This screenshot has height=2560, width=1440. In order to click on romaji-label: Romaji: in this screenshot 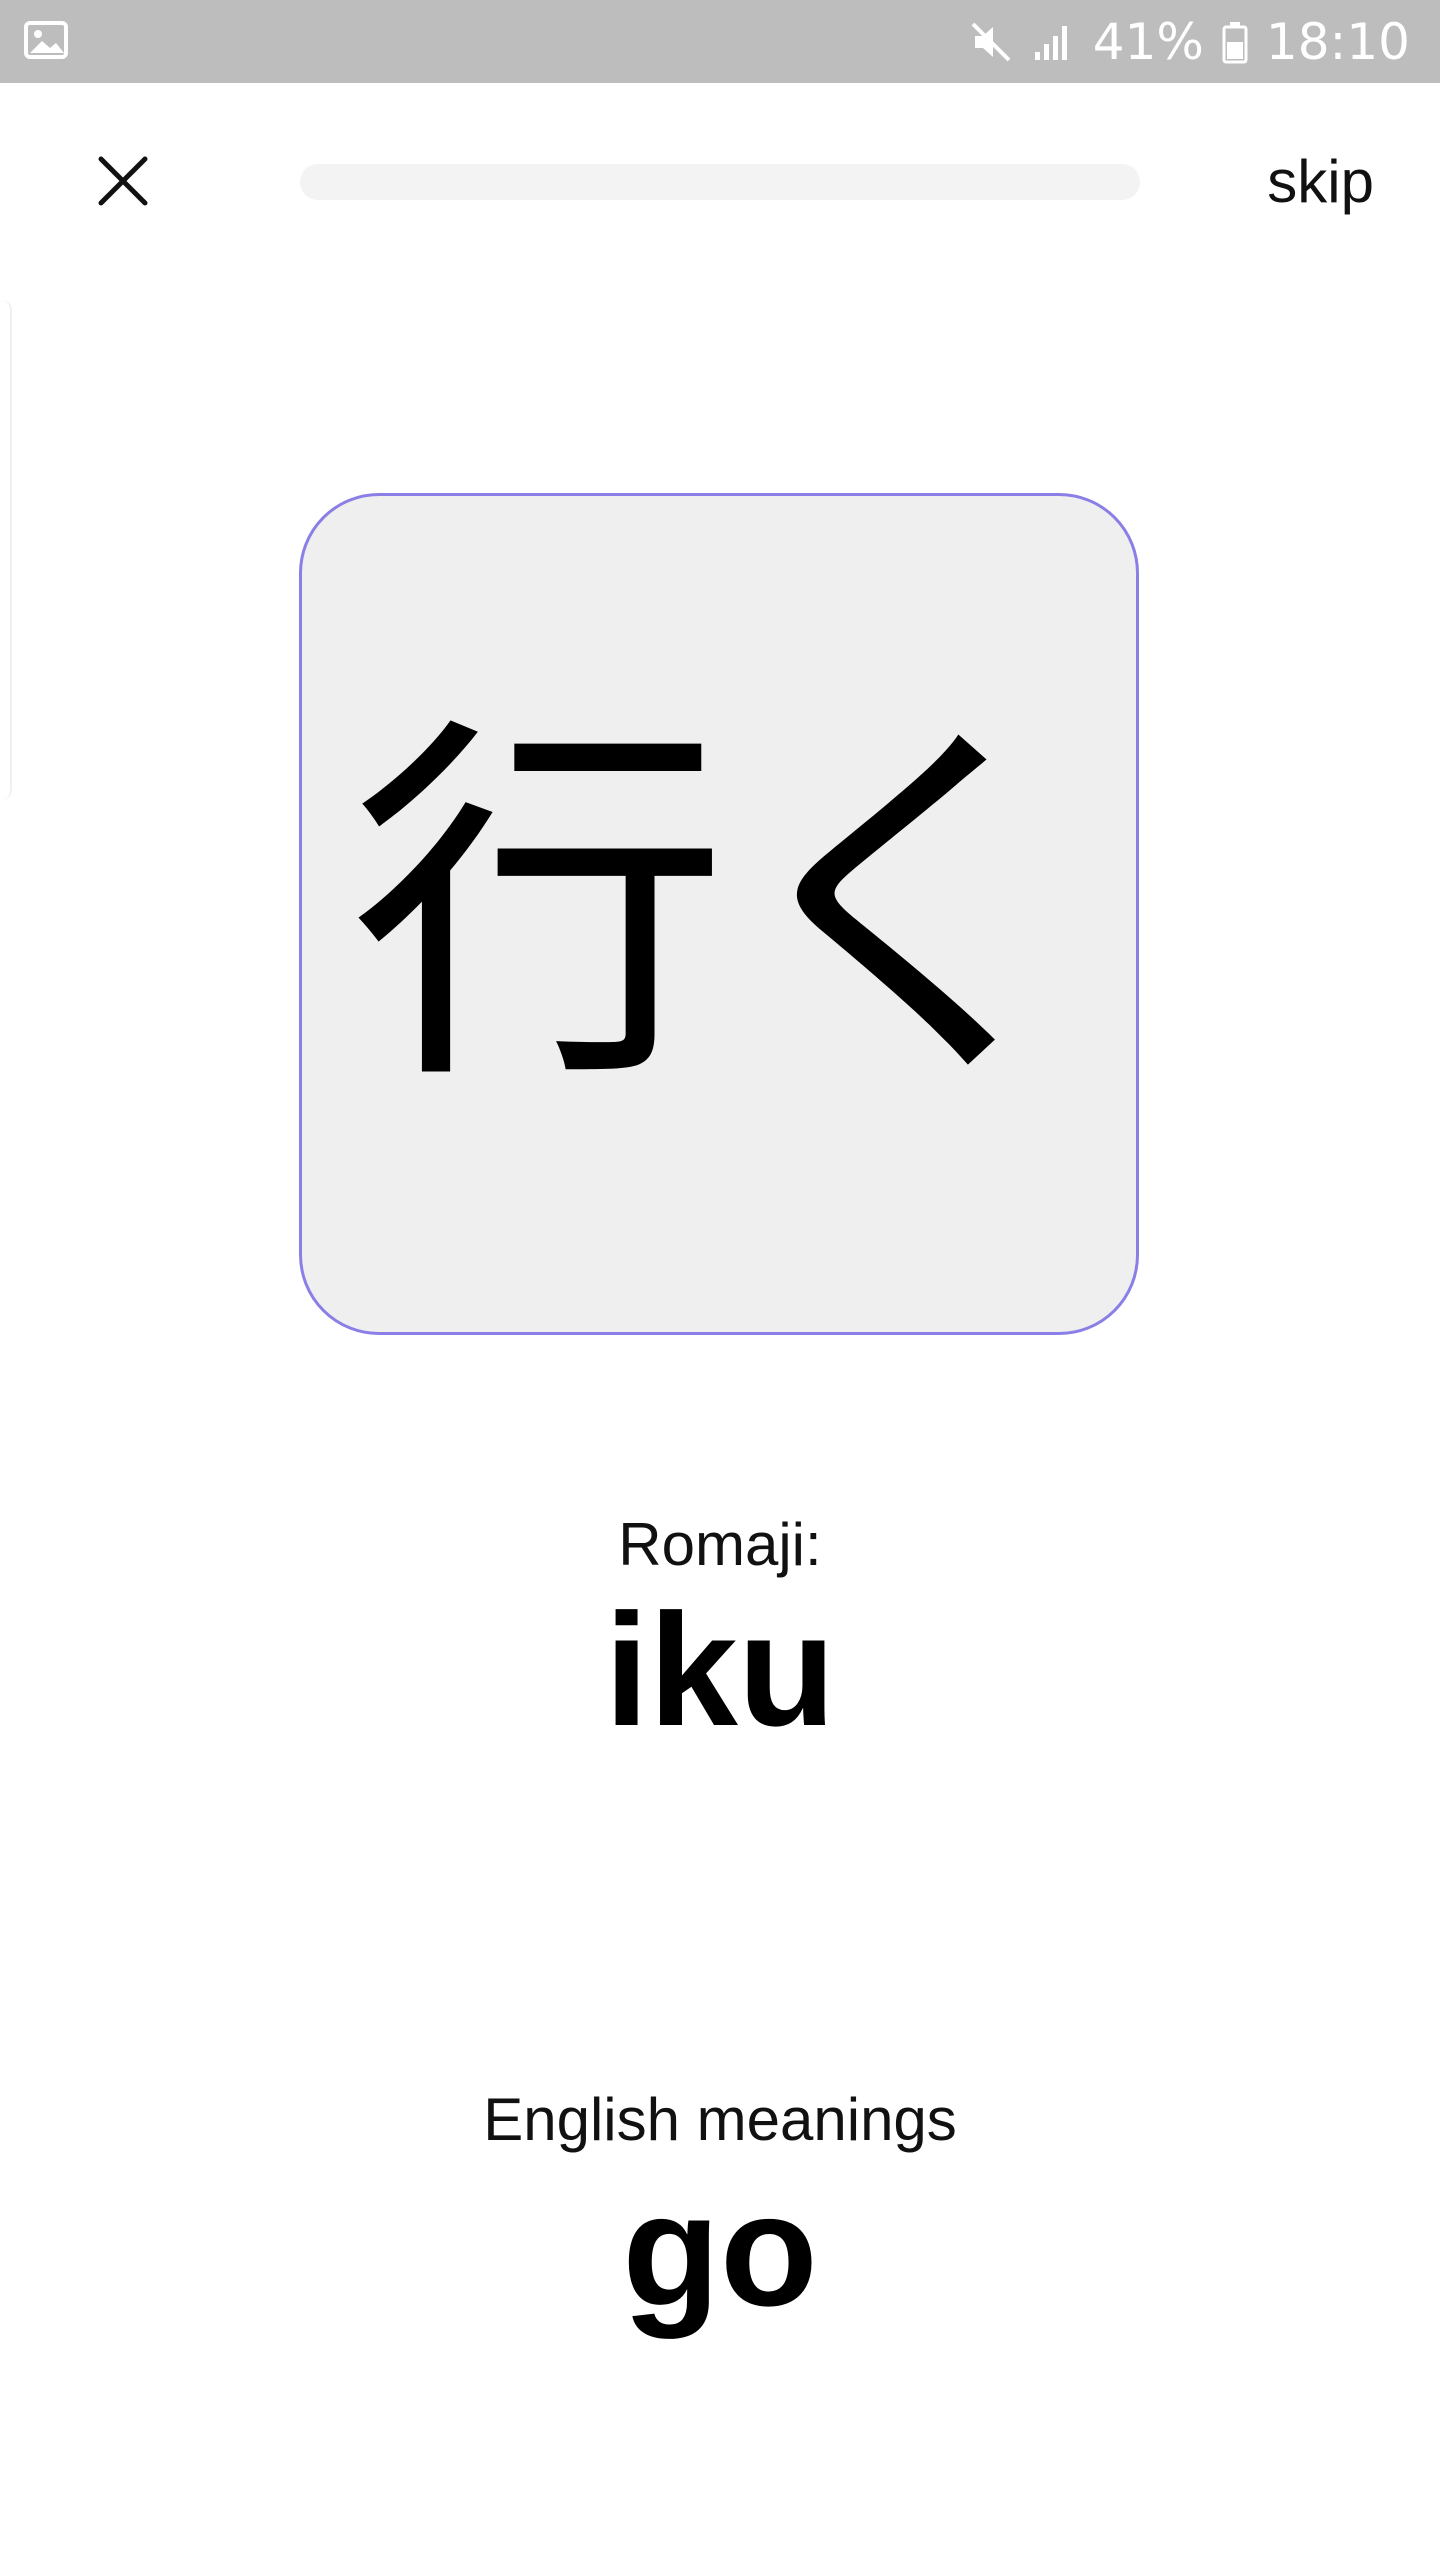, I will do `click(720, 1544)`.